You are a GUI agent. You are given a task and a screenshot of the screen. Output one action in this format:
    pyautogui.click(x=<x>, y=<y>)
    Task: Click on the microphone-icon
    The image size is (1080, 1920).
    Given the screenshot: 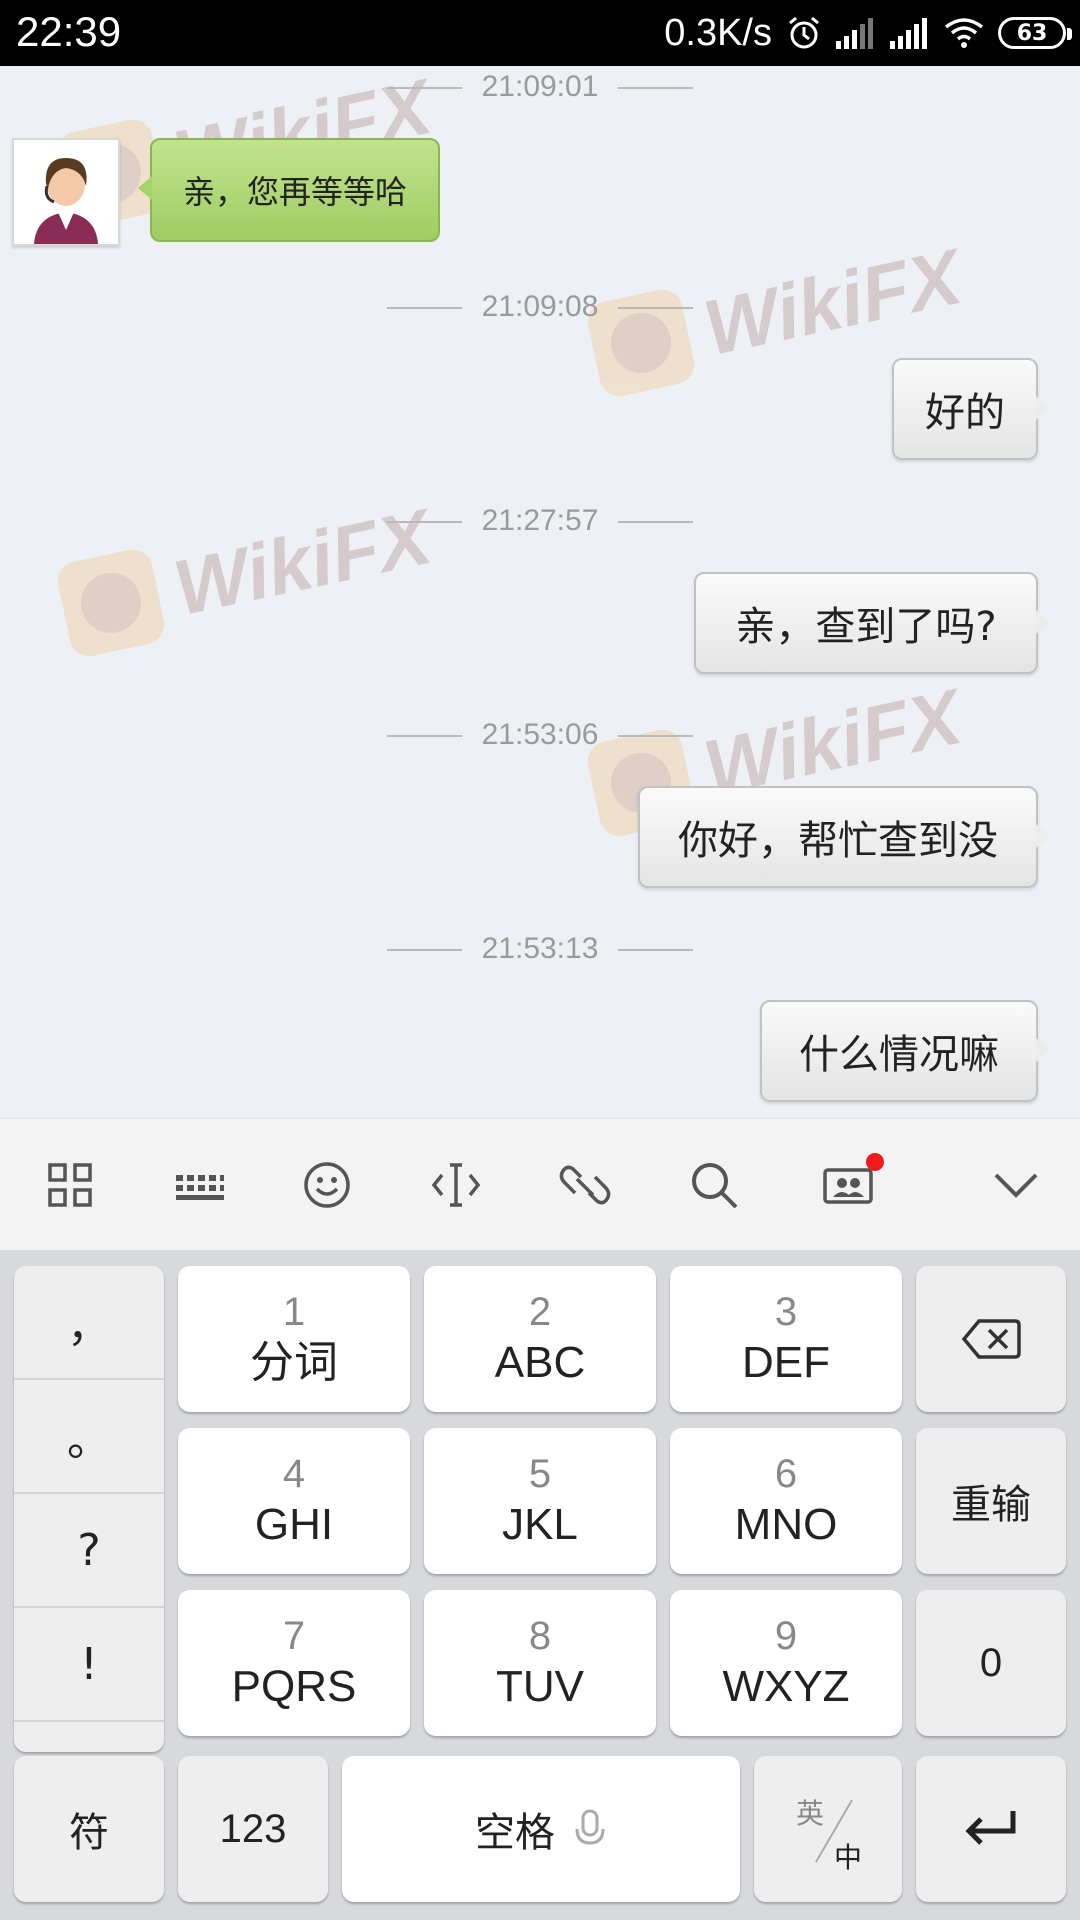 What is the action you would take?
    pyautogui.click(x=590, y=1827)
    